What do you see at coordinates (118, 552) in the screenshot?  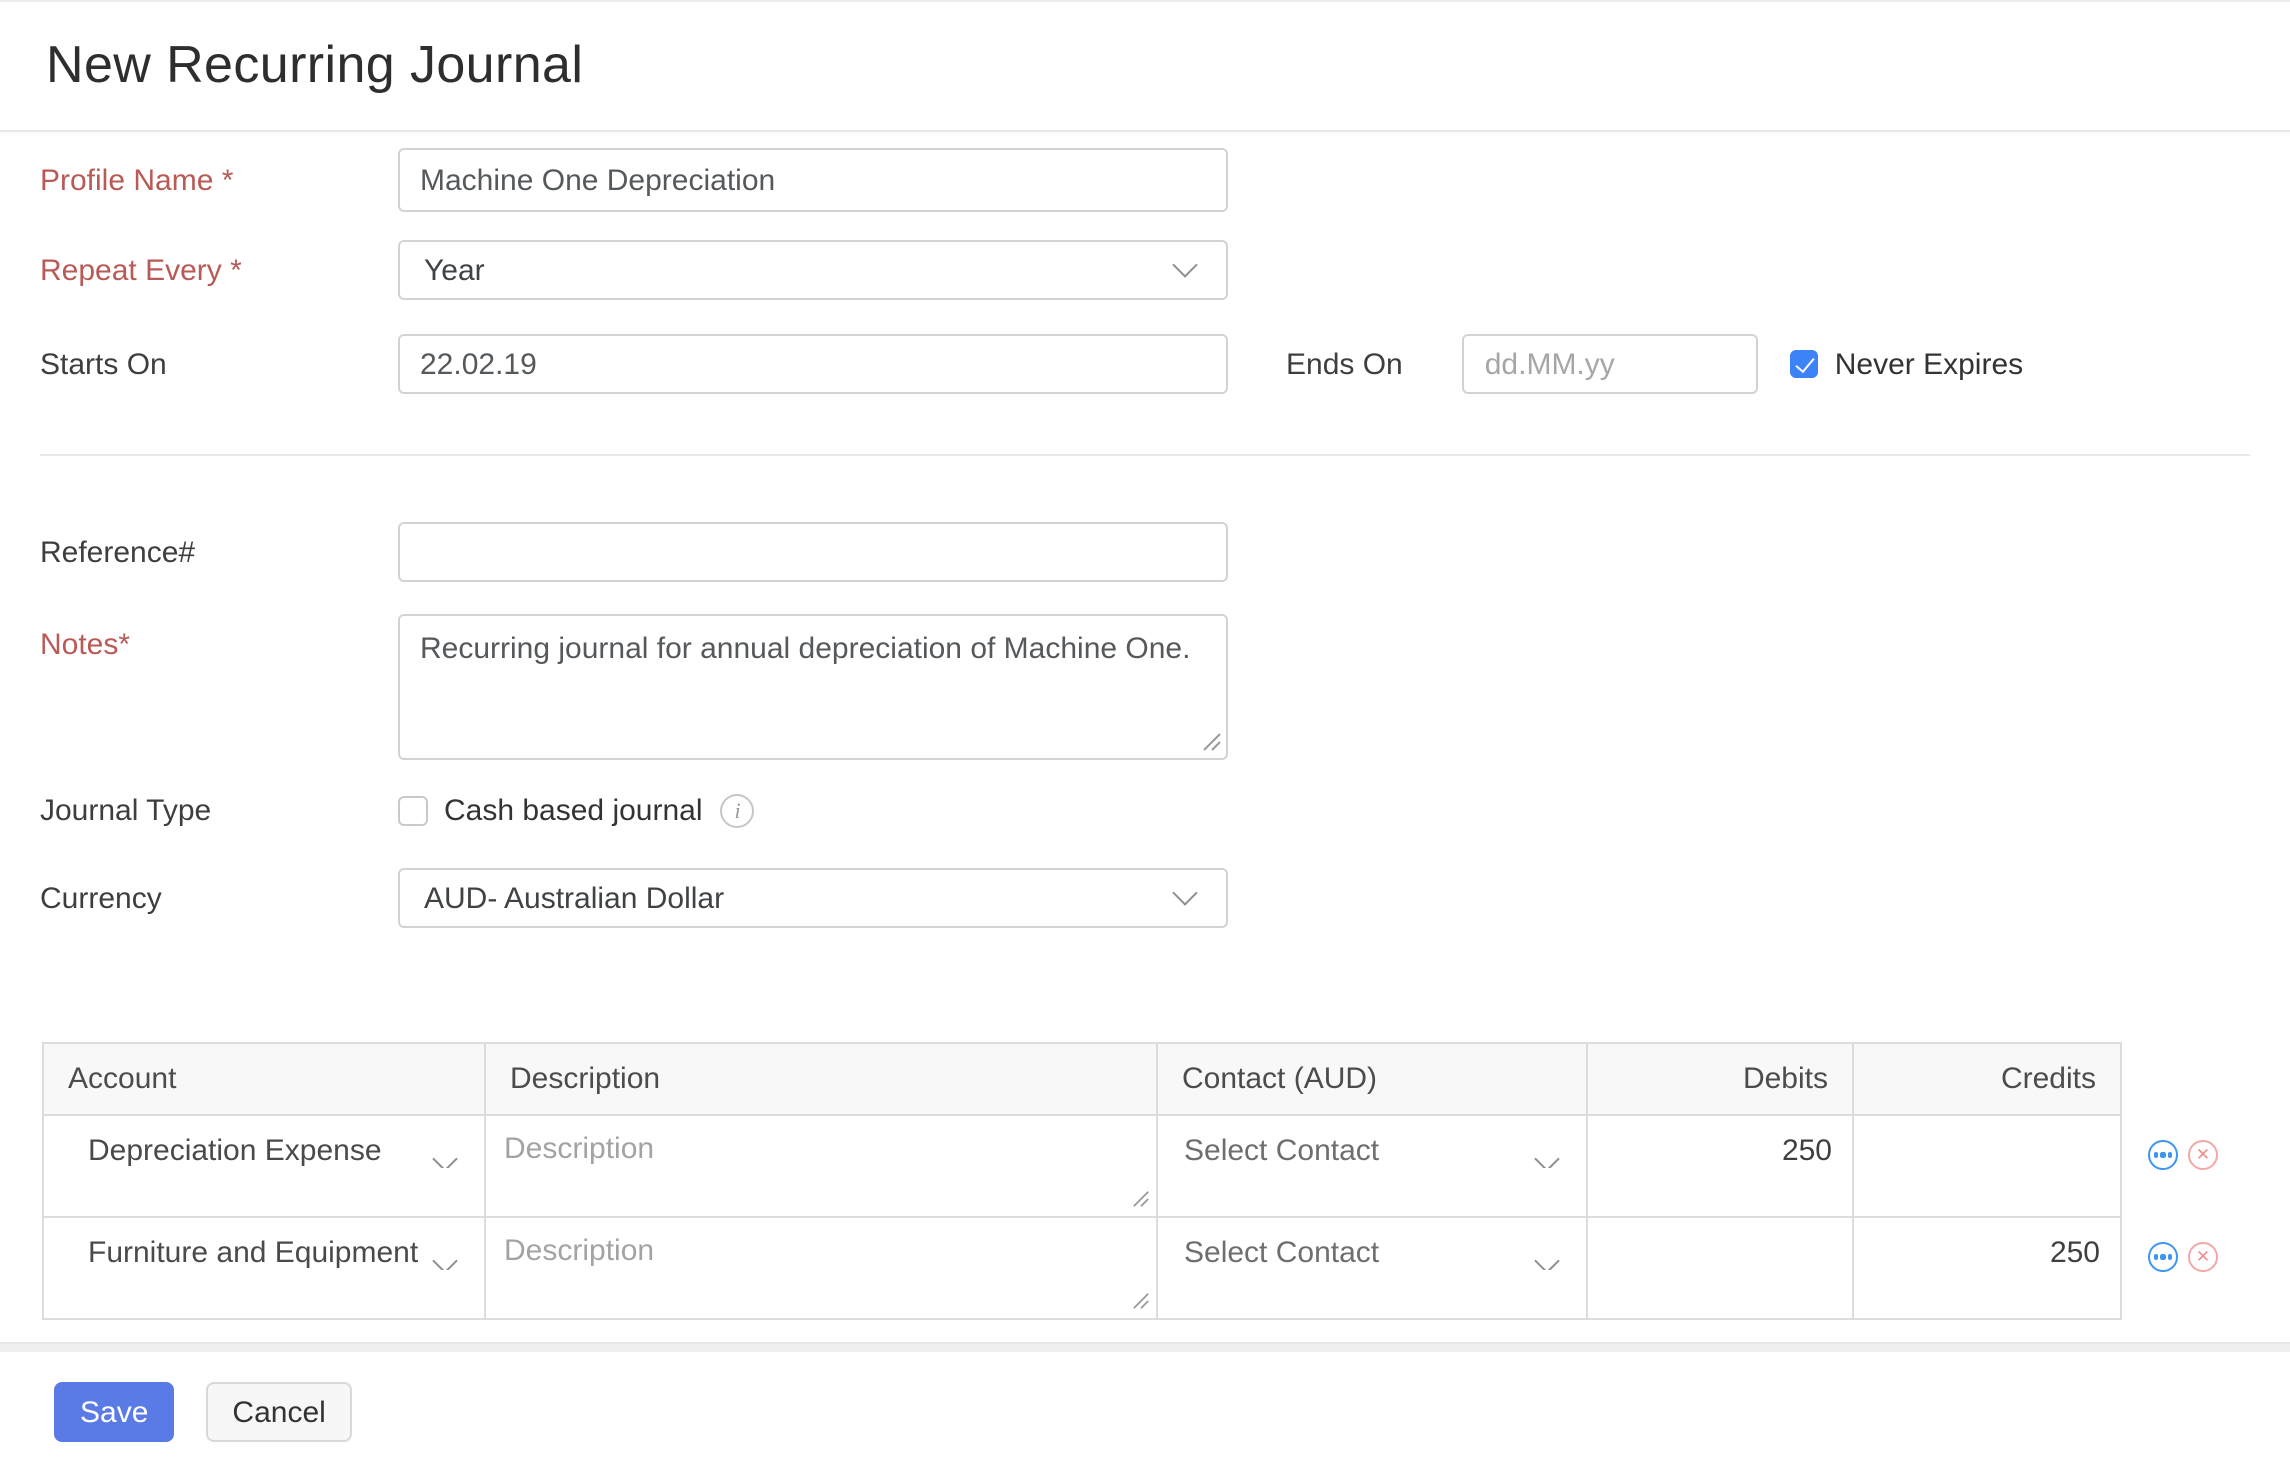 I see `reference-label: Reference#` at bounding box center [118, 552].